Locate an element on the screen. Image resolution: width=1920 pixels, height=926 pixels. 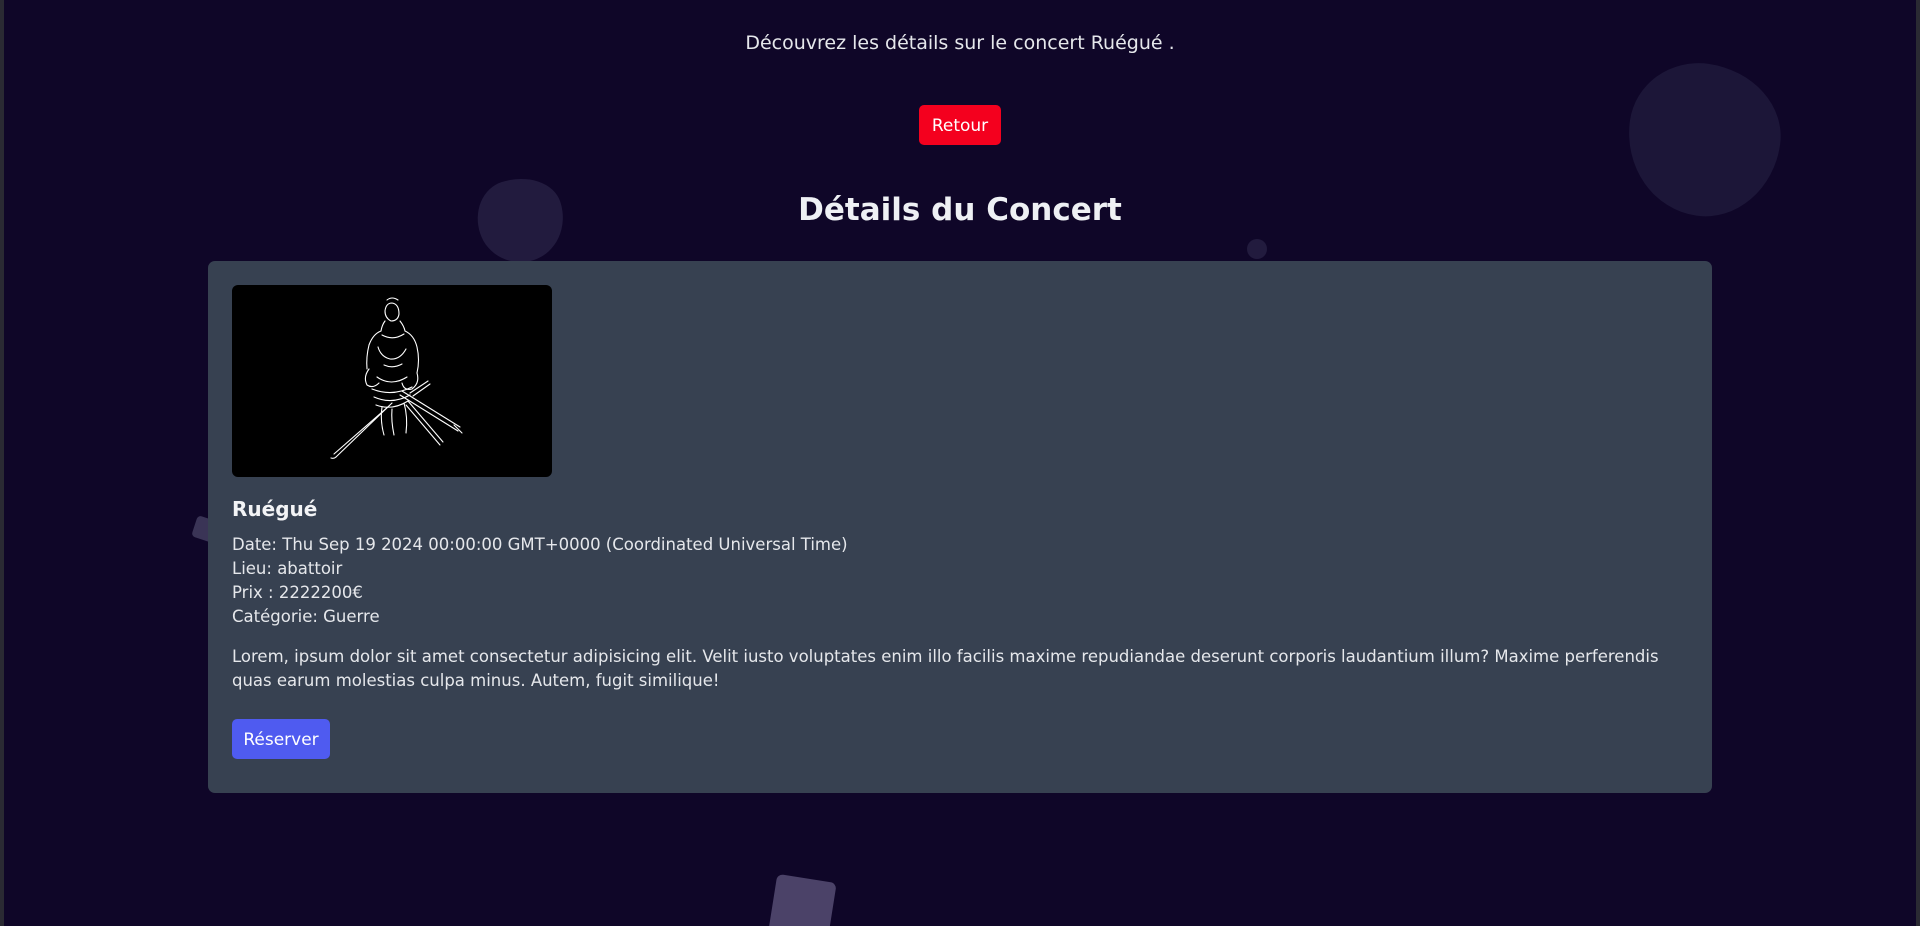
back-button: Retour is located at coordinates (960, 125).